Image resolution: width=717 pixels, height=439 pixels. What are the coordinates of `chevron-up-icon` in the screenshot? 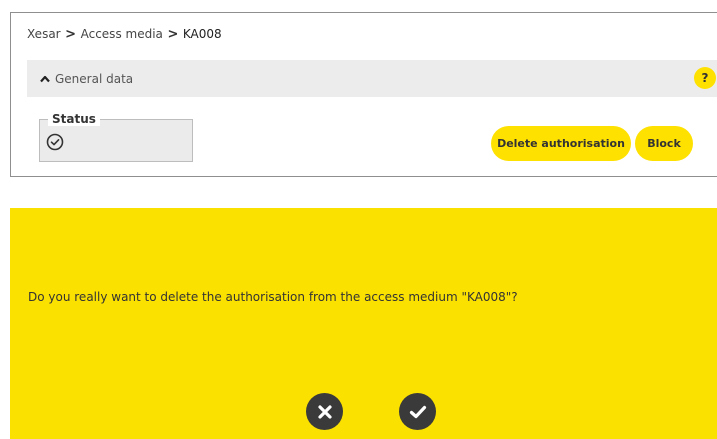 It's located at (45, 79).